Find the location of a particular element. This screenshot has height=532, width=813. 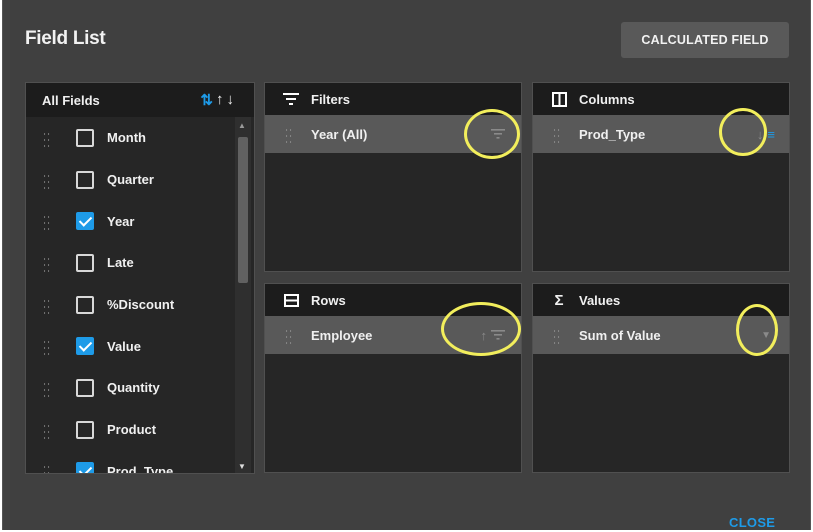

filter-icon is located at coordinates (291, 99).